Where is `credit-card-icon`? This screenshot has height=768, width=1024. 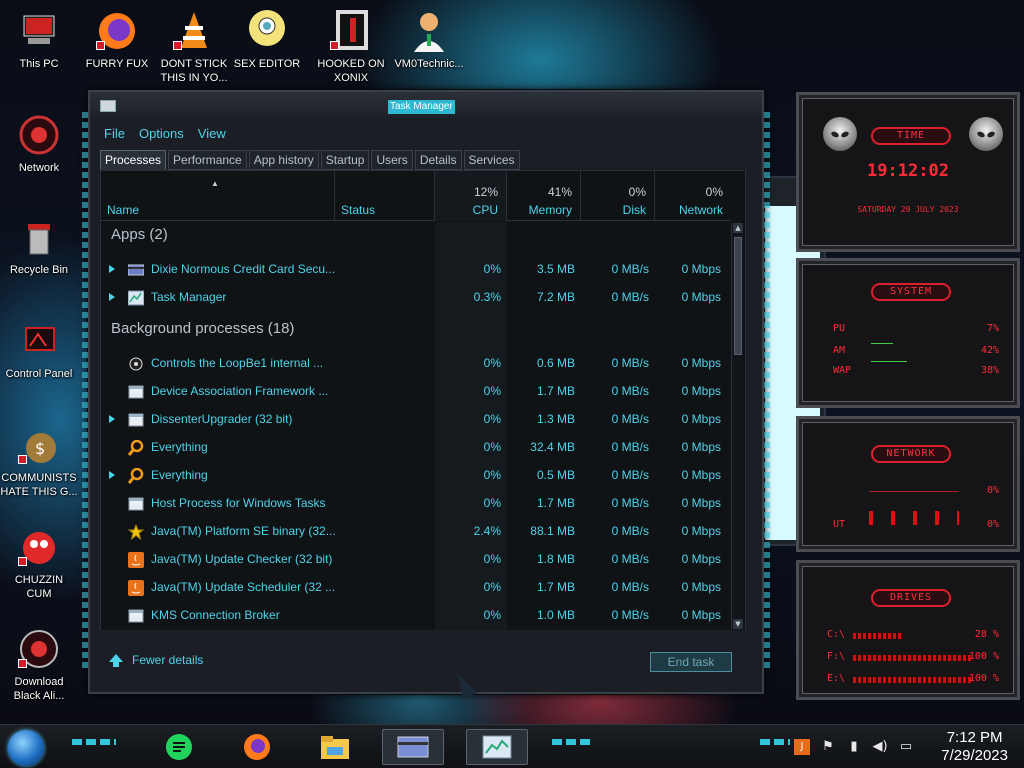
credit-card-icon is located at coordinates (413, 747).